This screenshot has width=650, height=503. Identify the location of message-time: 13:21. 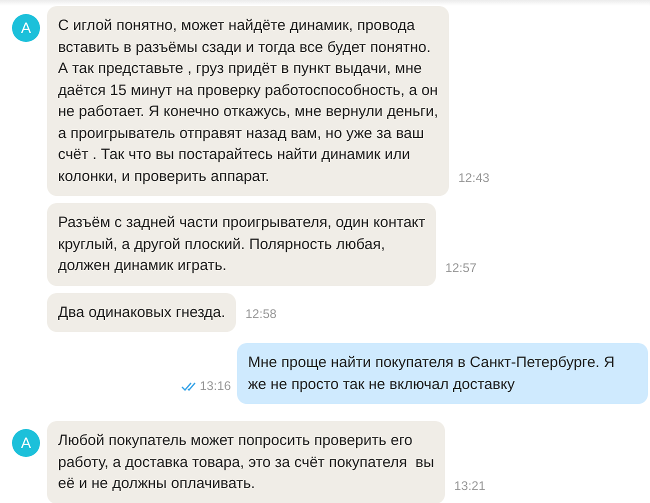
(470, 485).